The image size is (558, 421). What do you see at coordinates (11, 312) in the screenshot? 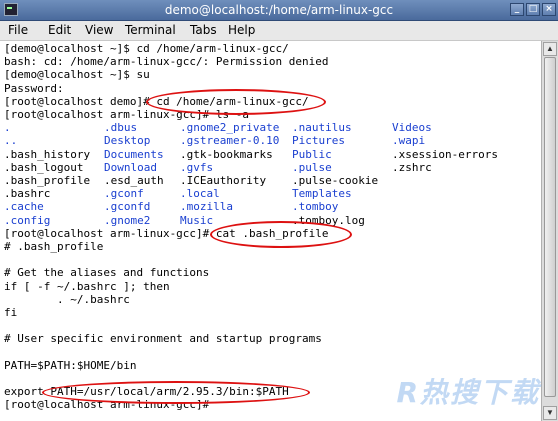
I see `terminal-line: fi` at bounding box center [11, 312].